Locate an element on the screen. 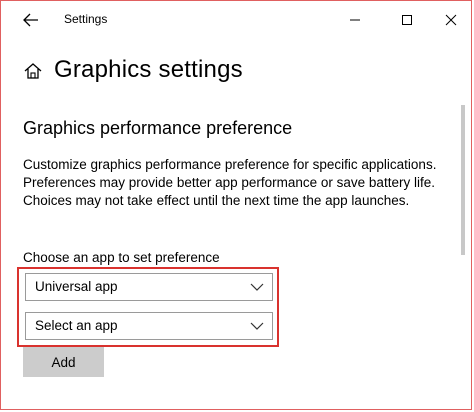 The height and width of the screenshot is (412, 474). choose-app-label: Choose an app to set preference is located at coordinates (121, 257).